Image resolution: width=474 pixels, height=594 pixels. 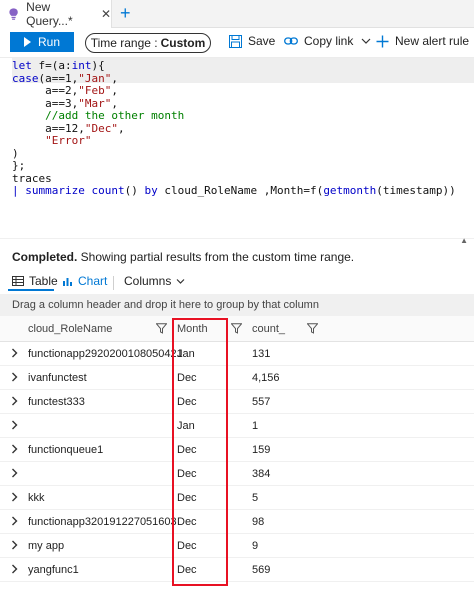 I want to click on columns-dropdown: Columns, so click(x=154, y=281).